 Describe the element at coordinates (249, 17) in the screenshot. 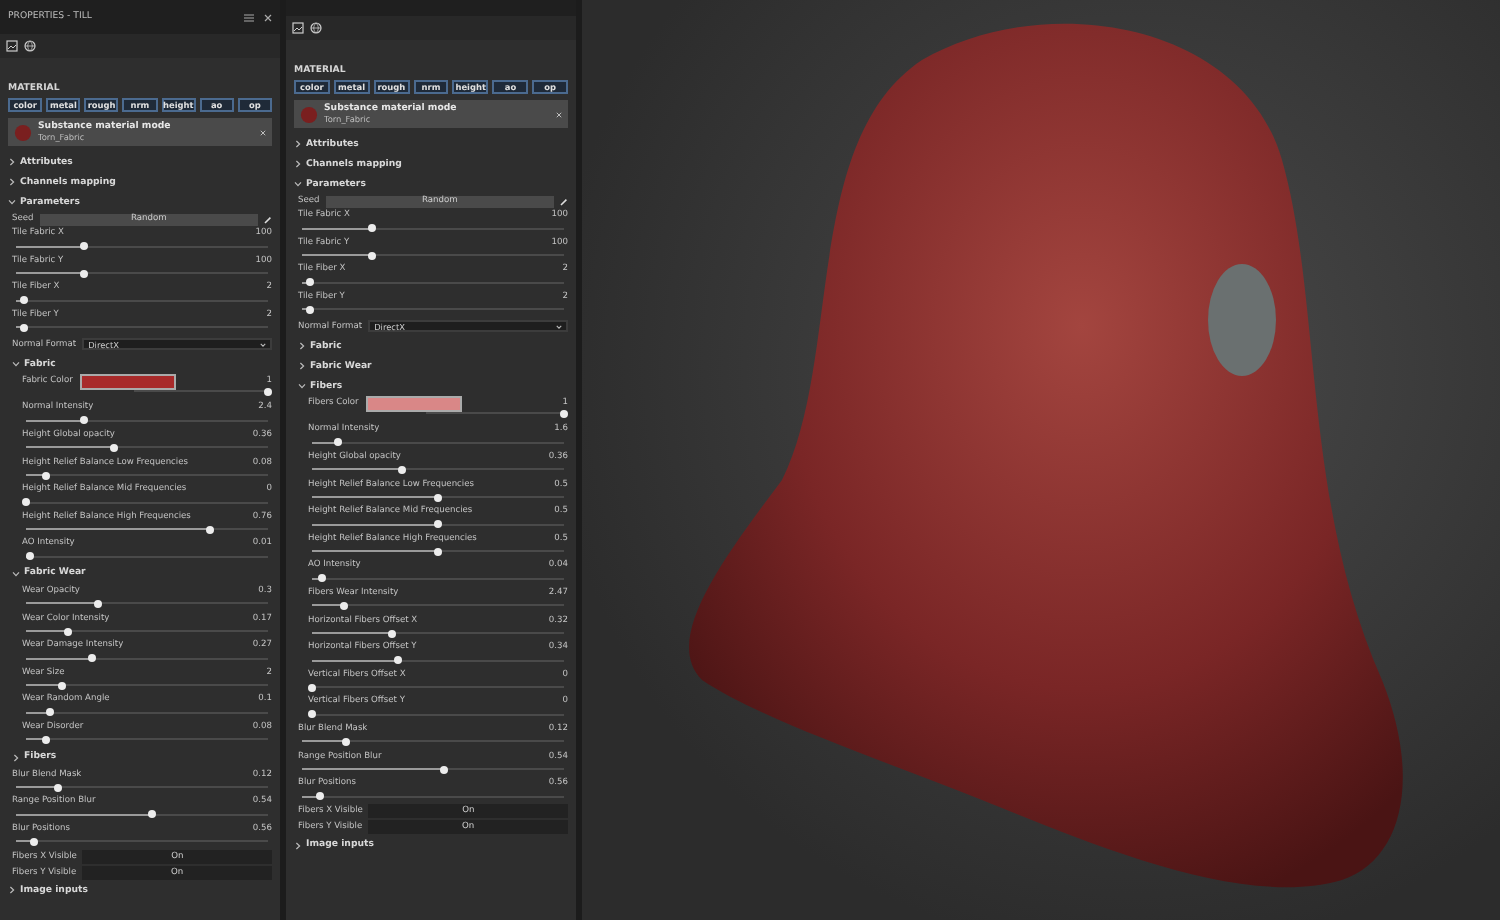

I see `menu-icon` at that location.